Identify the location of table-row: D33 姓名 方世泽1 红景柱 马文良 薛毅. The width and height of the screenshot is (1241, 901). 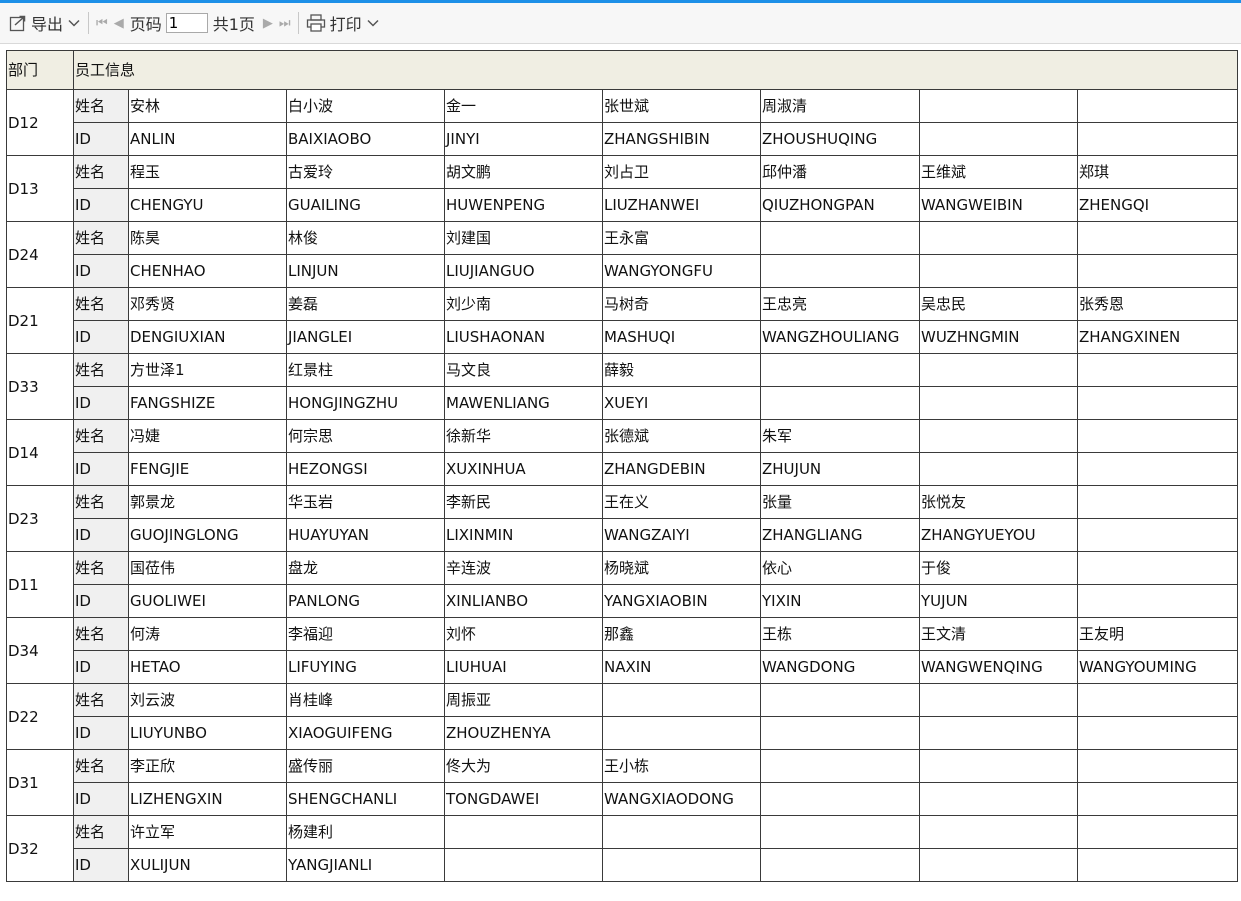
(622, 386).